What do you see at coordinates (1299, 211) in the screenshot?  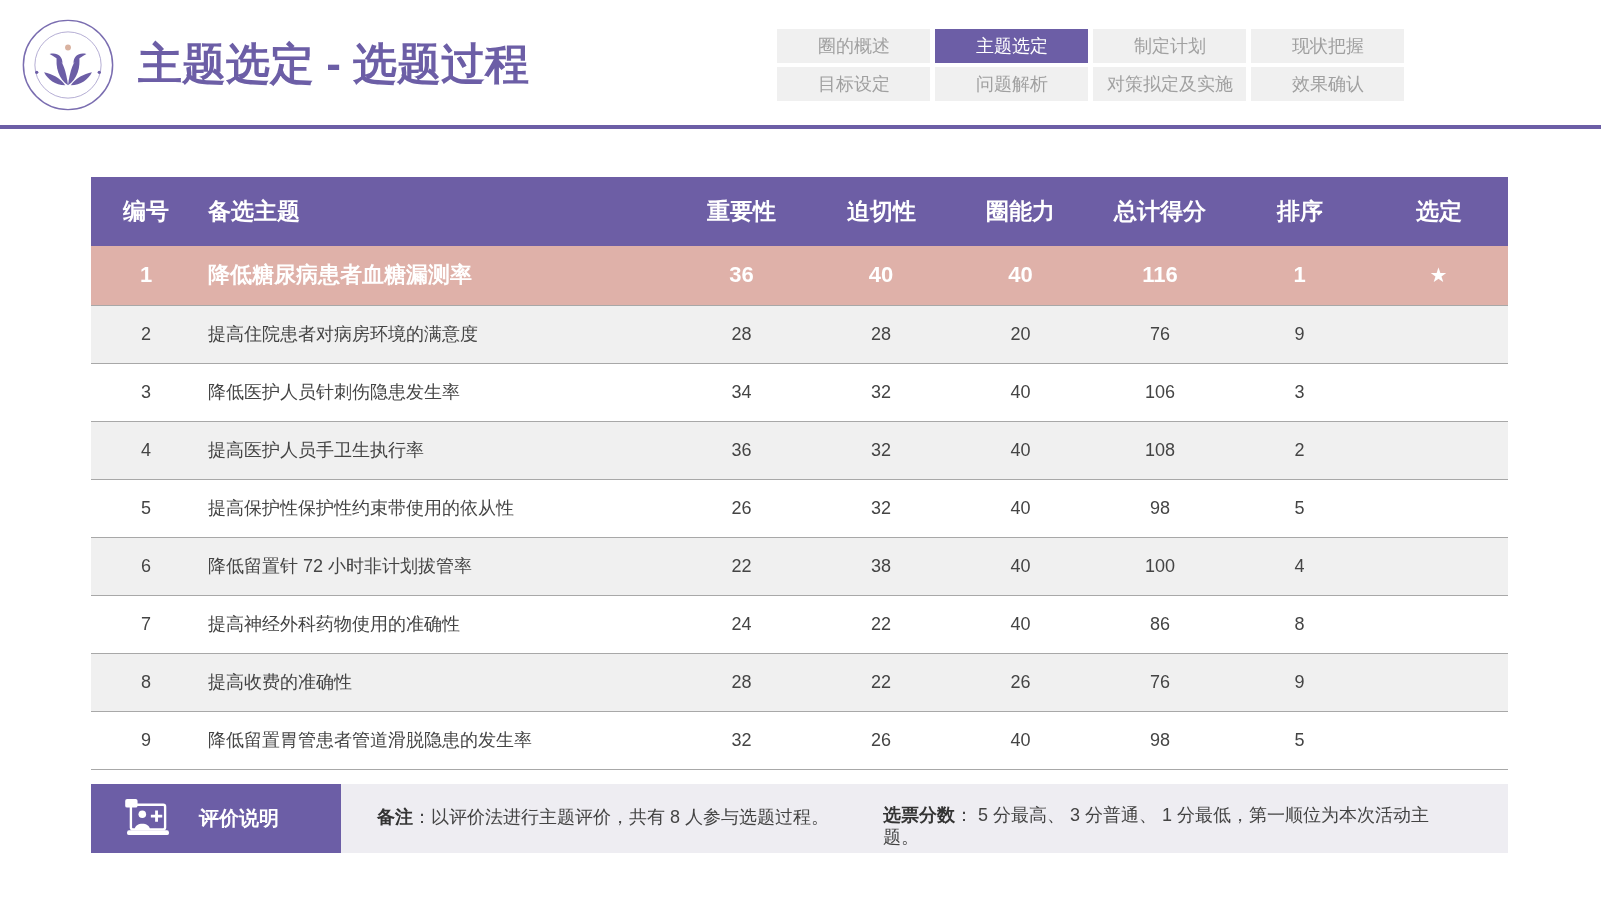 I see `column-header: 排序` at bounding box center [1299, 211].